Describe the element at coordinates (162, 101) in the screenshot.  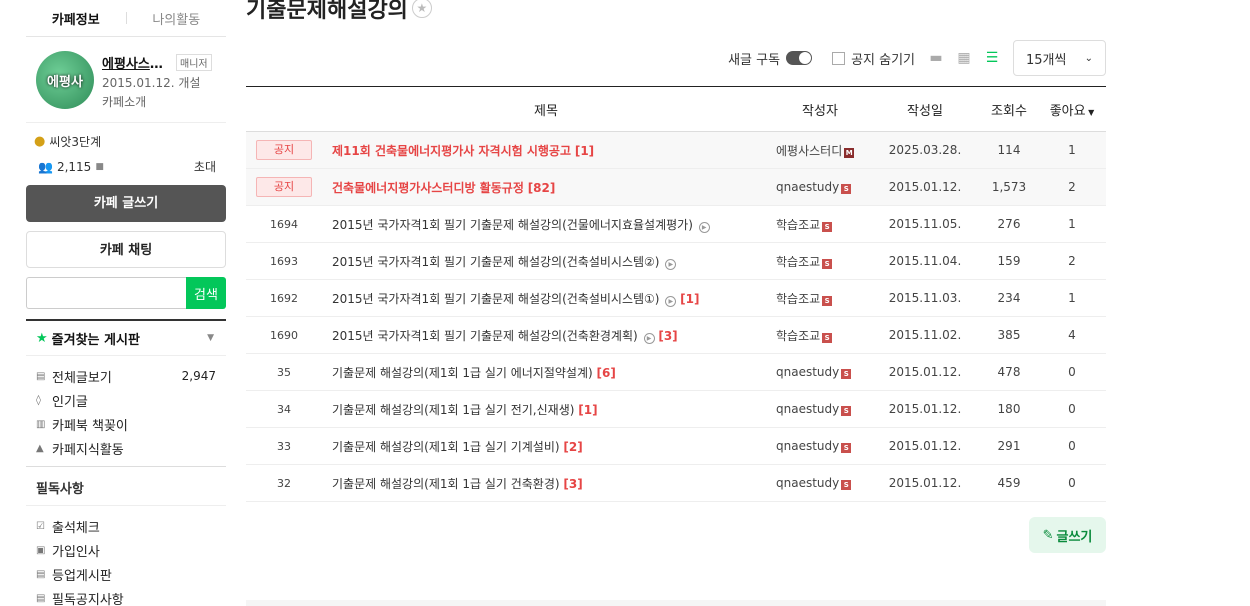
I see `cafe-intro-link: 카페소개` at that location.